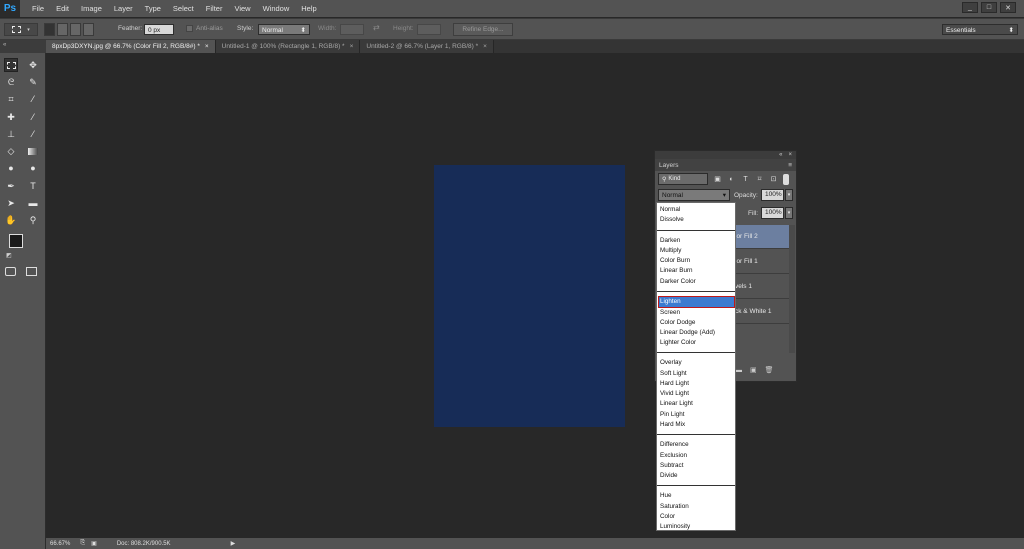  I want to click on menu-type: Type, so click(153, 8).